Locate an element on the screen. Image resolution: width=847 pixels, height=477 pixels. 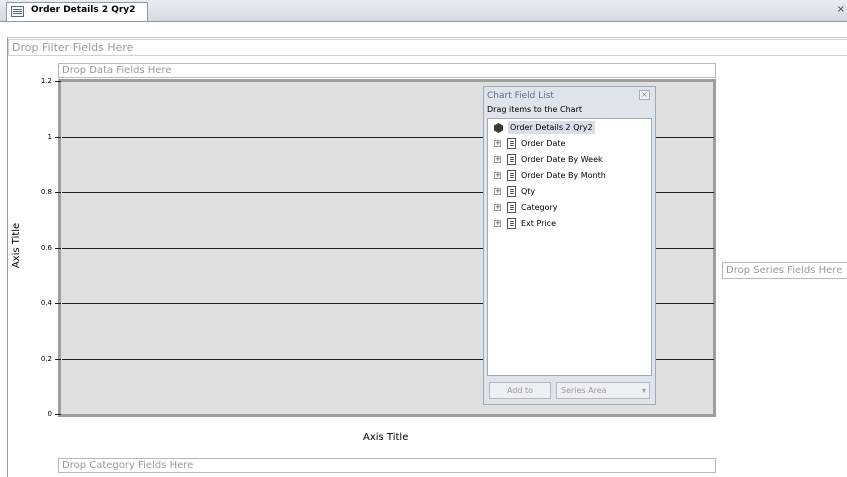
document-tab: Order Details 2 Qry2 is located at coordinates (77, 11).